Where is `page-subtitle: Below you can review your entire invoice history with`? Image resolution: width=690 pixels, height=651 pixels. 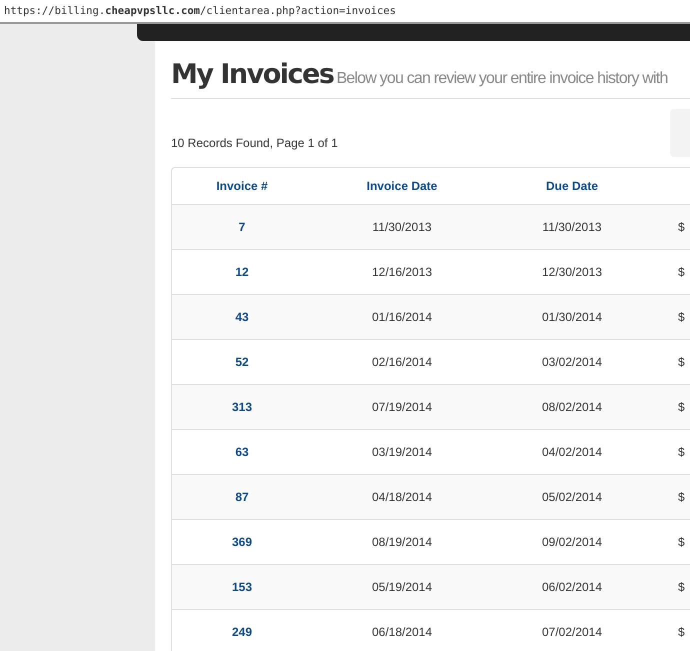
page-subtitle: Below you can review your entire invoice history with is located at coordinates (502, 78).